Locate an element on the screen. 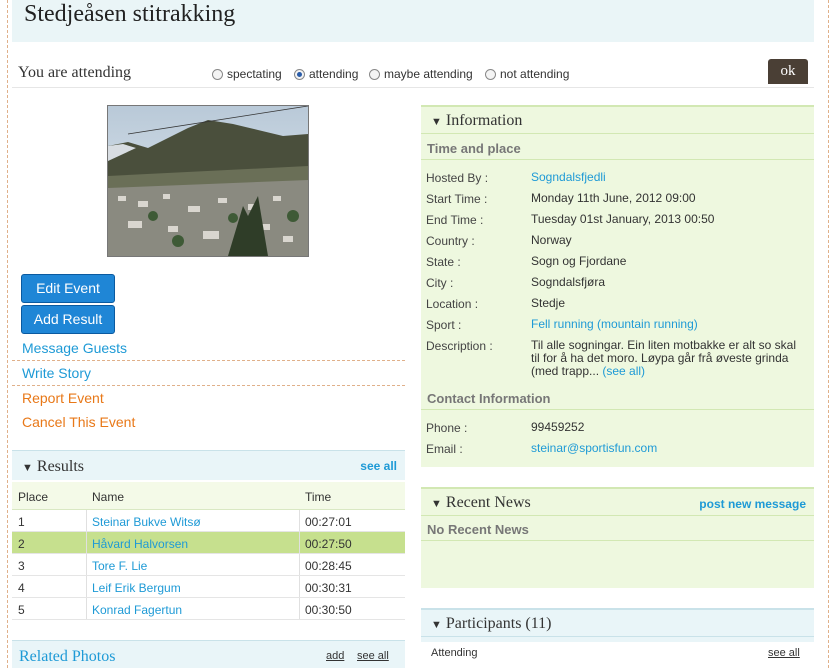  related-photos-add-link: add is located at coordinates (335, 656).